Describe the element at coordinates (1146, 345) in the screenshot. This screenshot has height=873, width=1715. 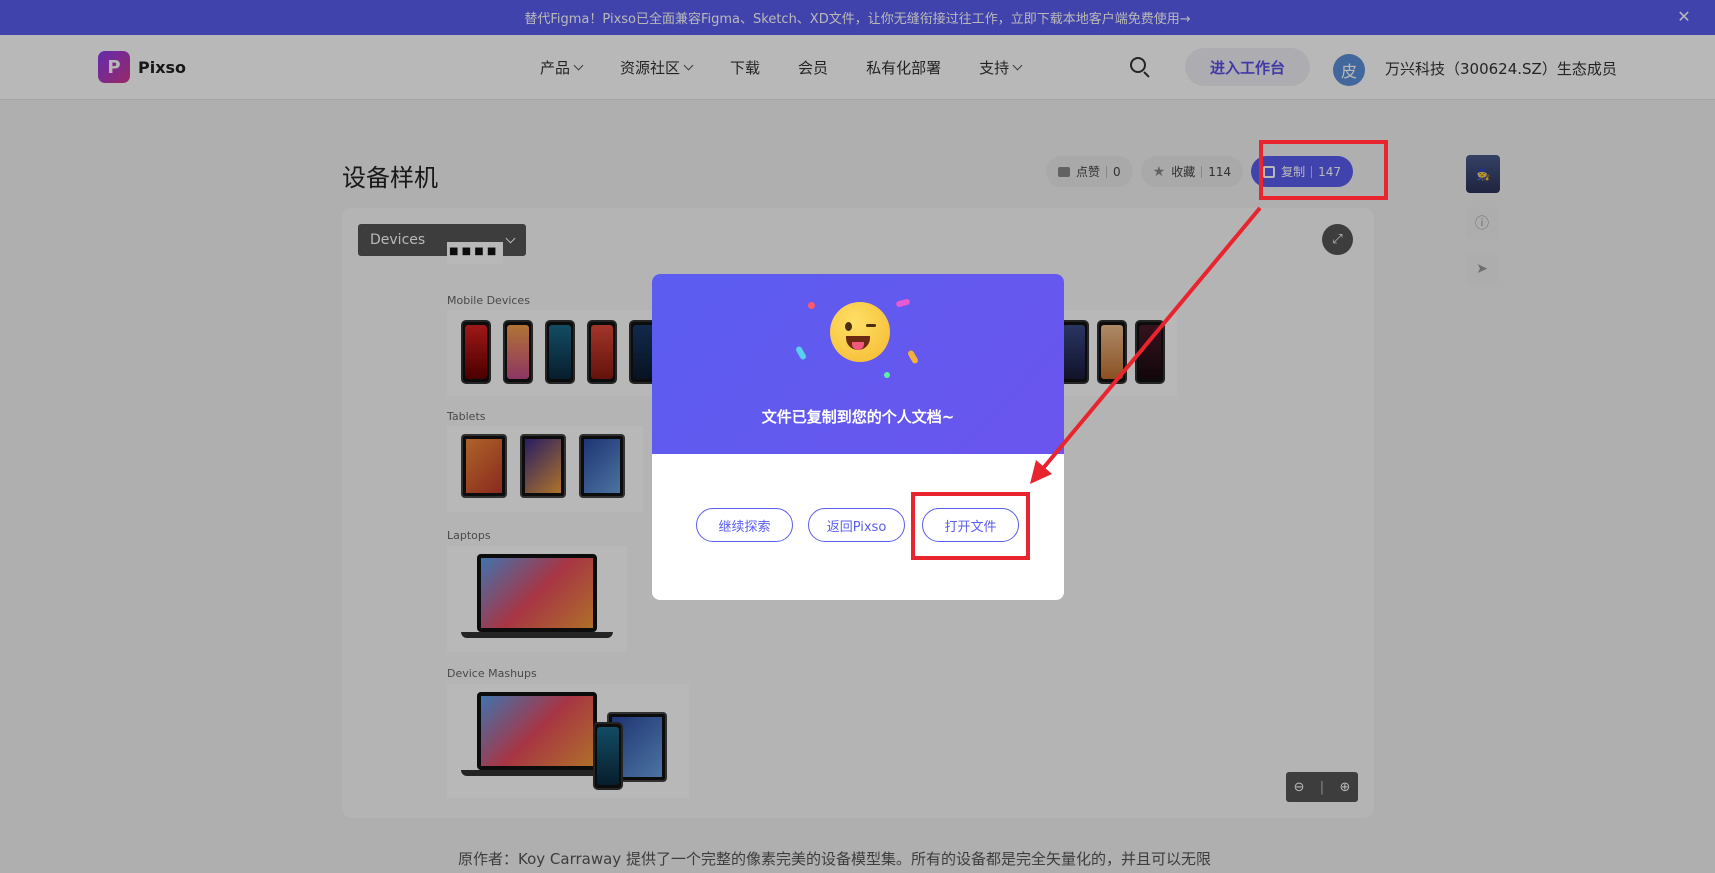
I see `annotation-arrow` at that location.